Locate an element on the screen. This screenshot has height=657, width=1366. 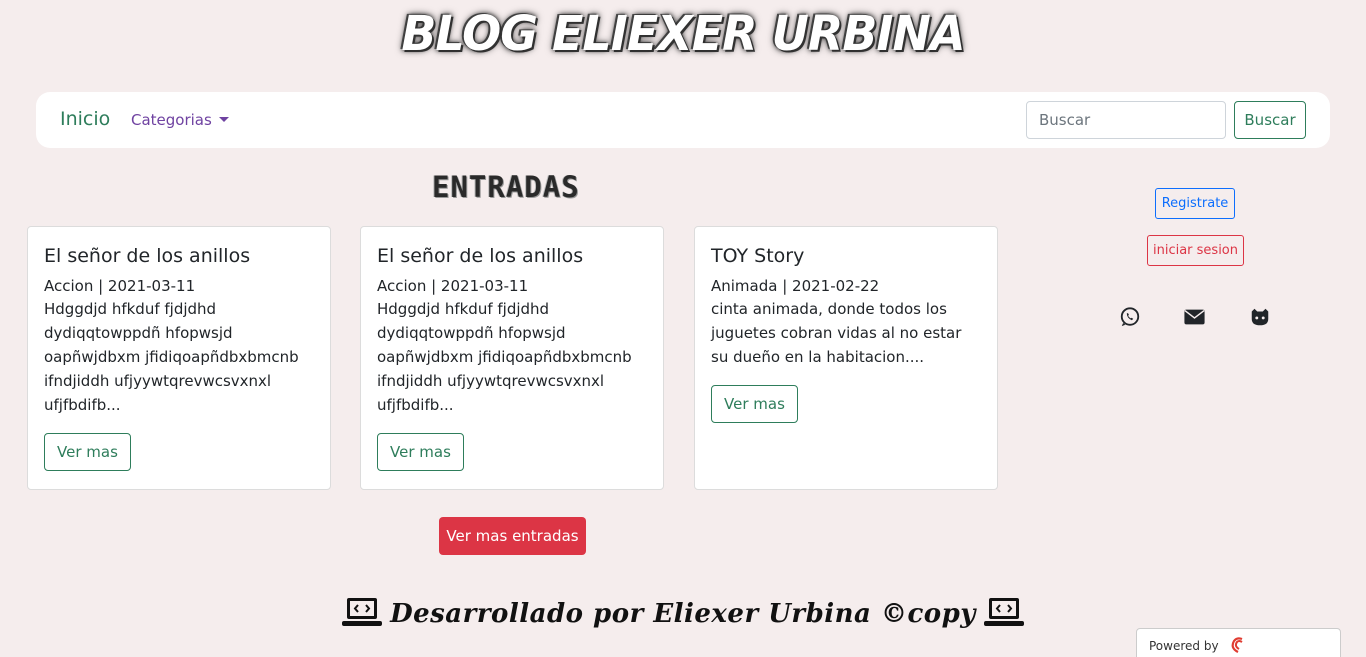
000webhost-logo-icon is located at coordinates (1238, 646).